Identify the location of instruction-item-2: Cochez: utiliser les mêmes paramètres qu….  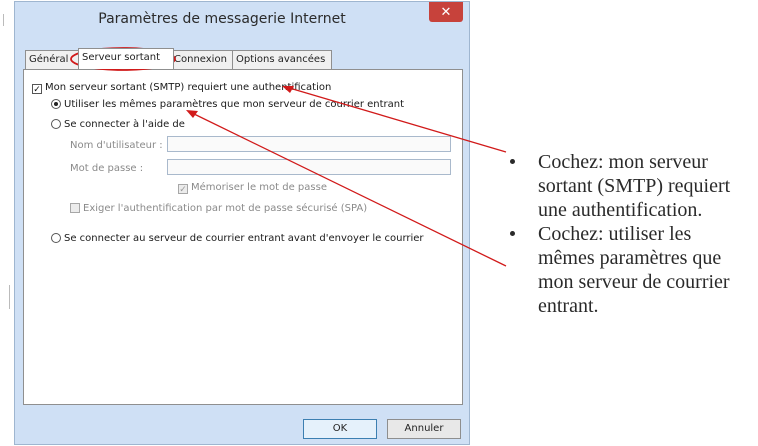
(630, 270).